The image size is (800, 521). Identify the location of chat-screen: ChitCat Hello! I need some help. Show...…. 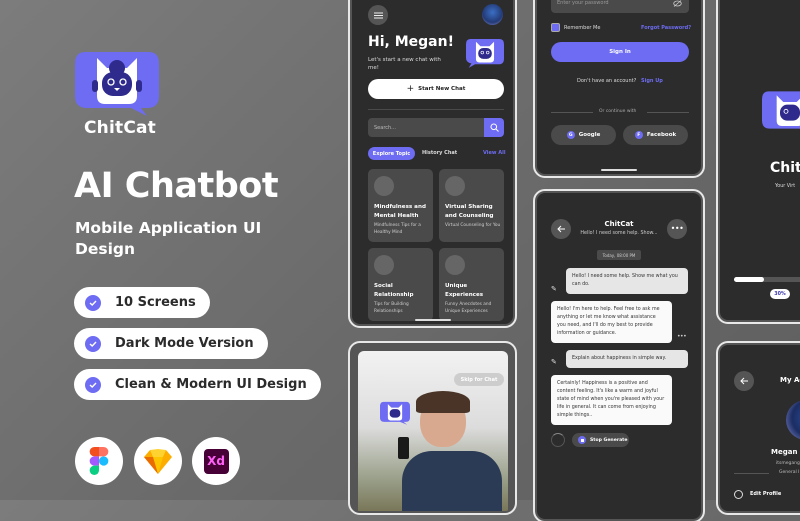
(619, 355).